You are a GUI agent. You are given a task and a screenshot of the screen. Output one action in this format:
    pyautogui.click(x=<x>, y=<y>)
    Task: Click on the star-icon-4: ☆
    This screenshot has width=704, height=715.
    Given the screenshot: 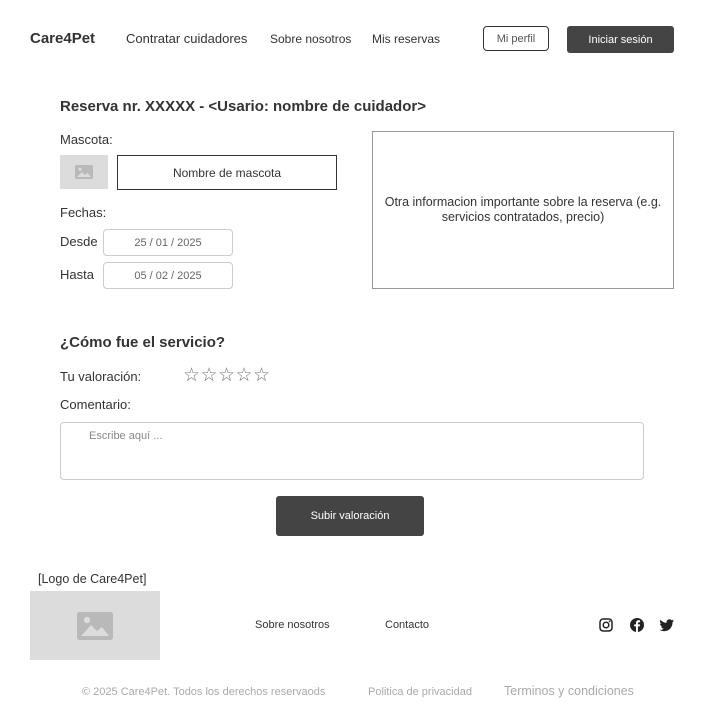 What is the action you would take?
    pyautogui.click(x=245, y=376)
    